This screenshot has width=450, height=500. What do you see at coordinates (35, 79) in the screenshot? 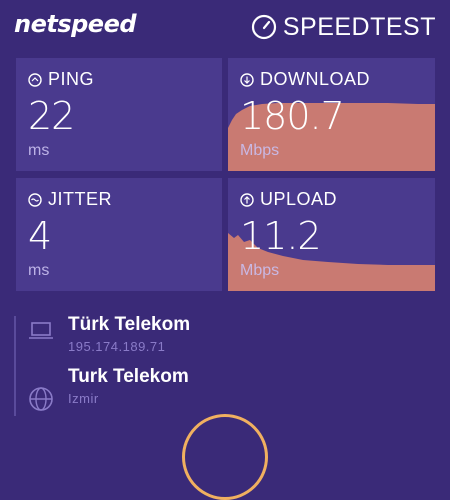
I see `ping-icon` at bounding box center [35, 79].